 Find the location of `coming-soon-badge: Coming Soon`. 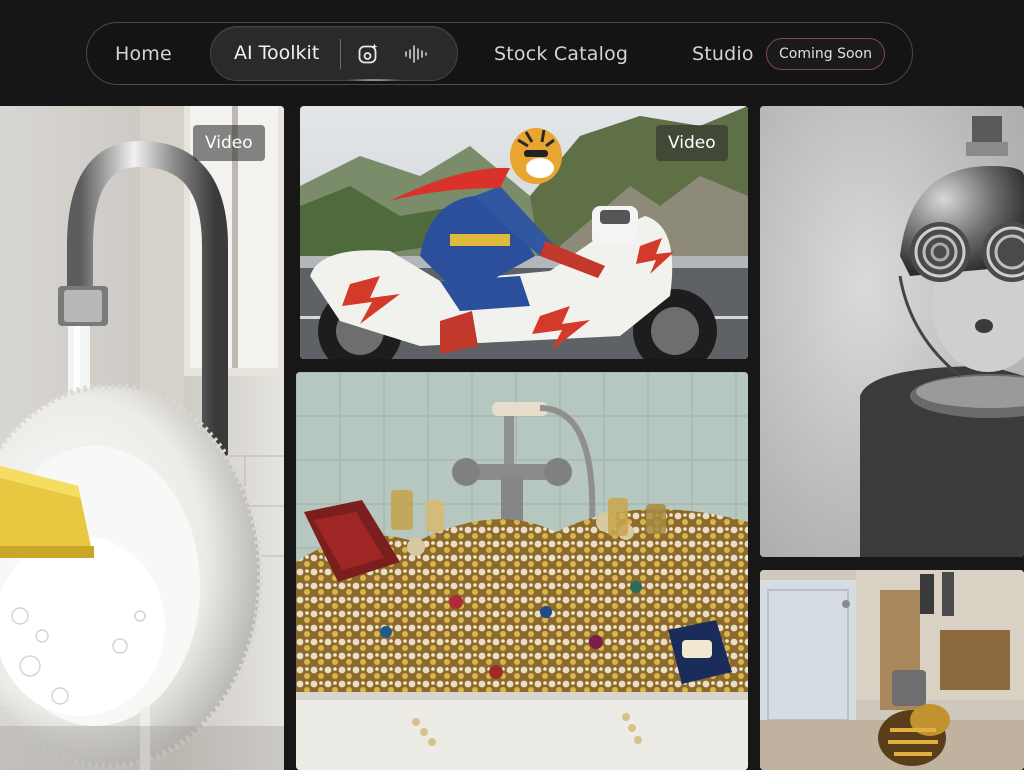

coming-soon-badge: Coming Soon is located at coordinates (825, 54).